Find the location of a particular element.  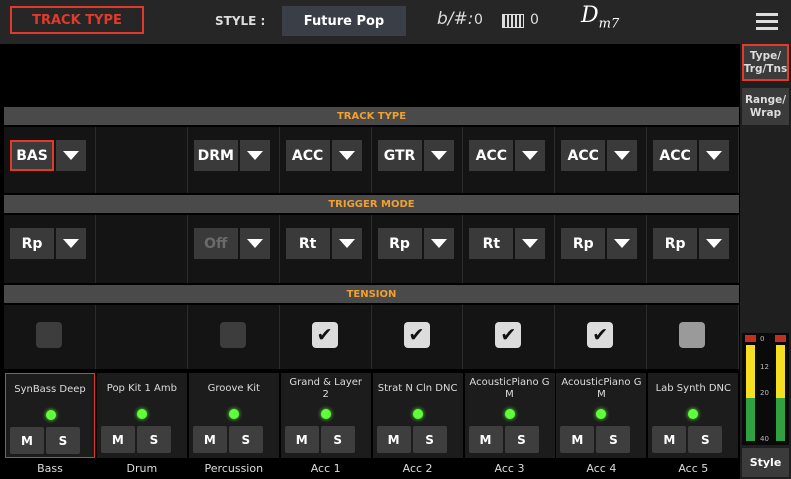

channel-strip-5: Strat N Cln DNC M S is located at coordinates (417, 415).